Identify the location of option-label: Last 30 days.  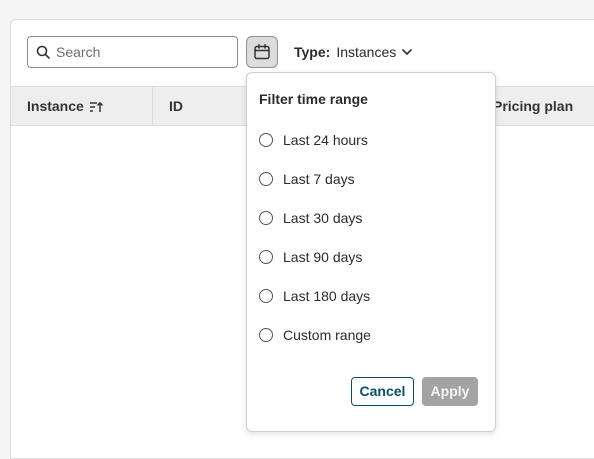
(323, 218).